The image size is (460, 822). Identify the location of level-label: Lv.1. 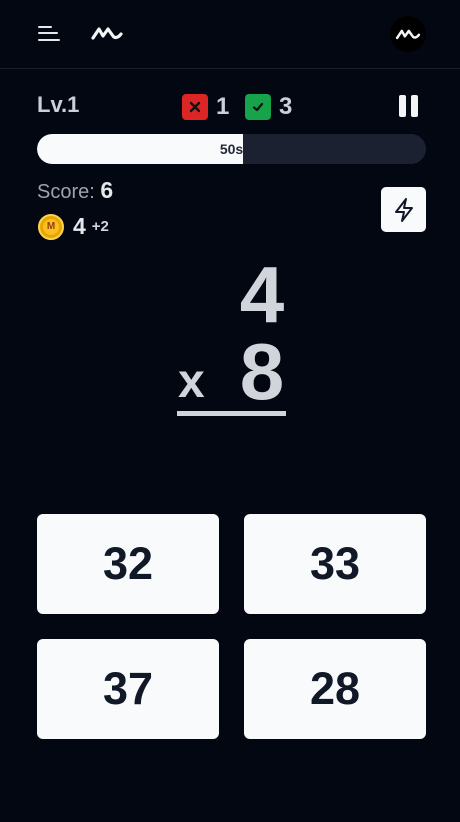
(58, 104).